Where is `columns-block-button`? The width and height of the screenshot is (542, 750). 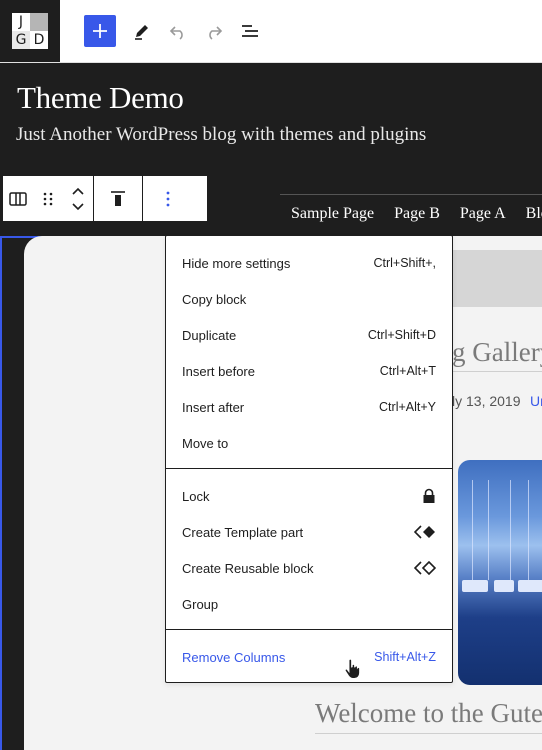
columns-block-button is located at coordinates (18, 199).